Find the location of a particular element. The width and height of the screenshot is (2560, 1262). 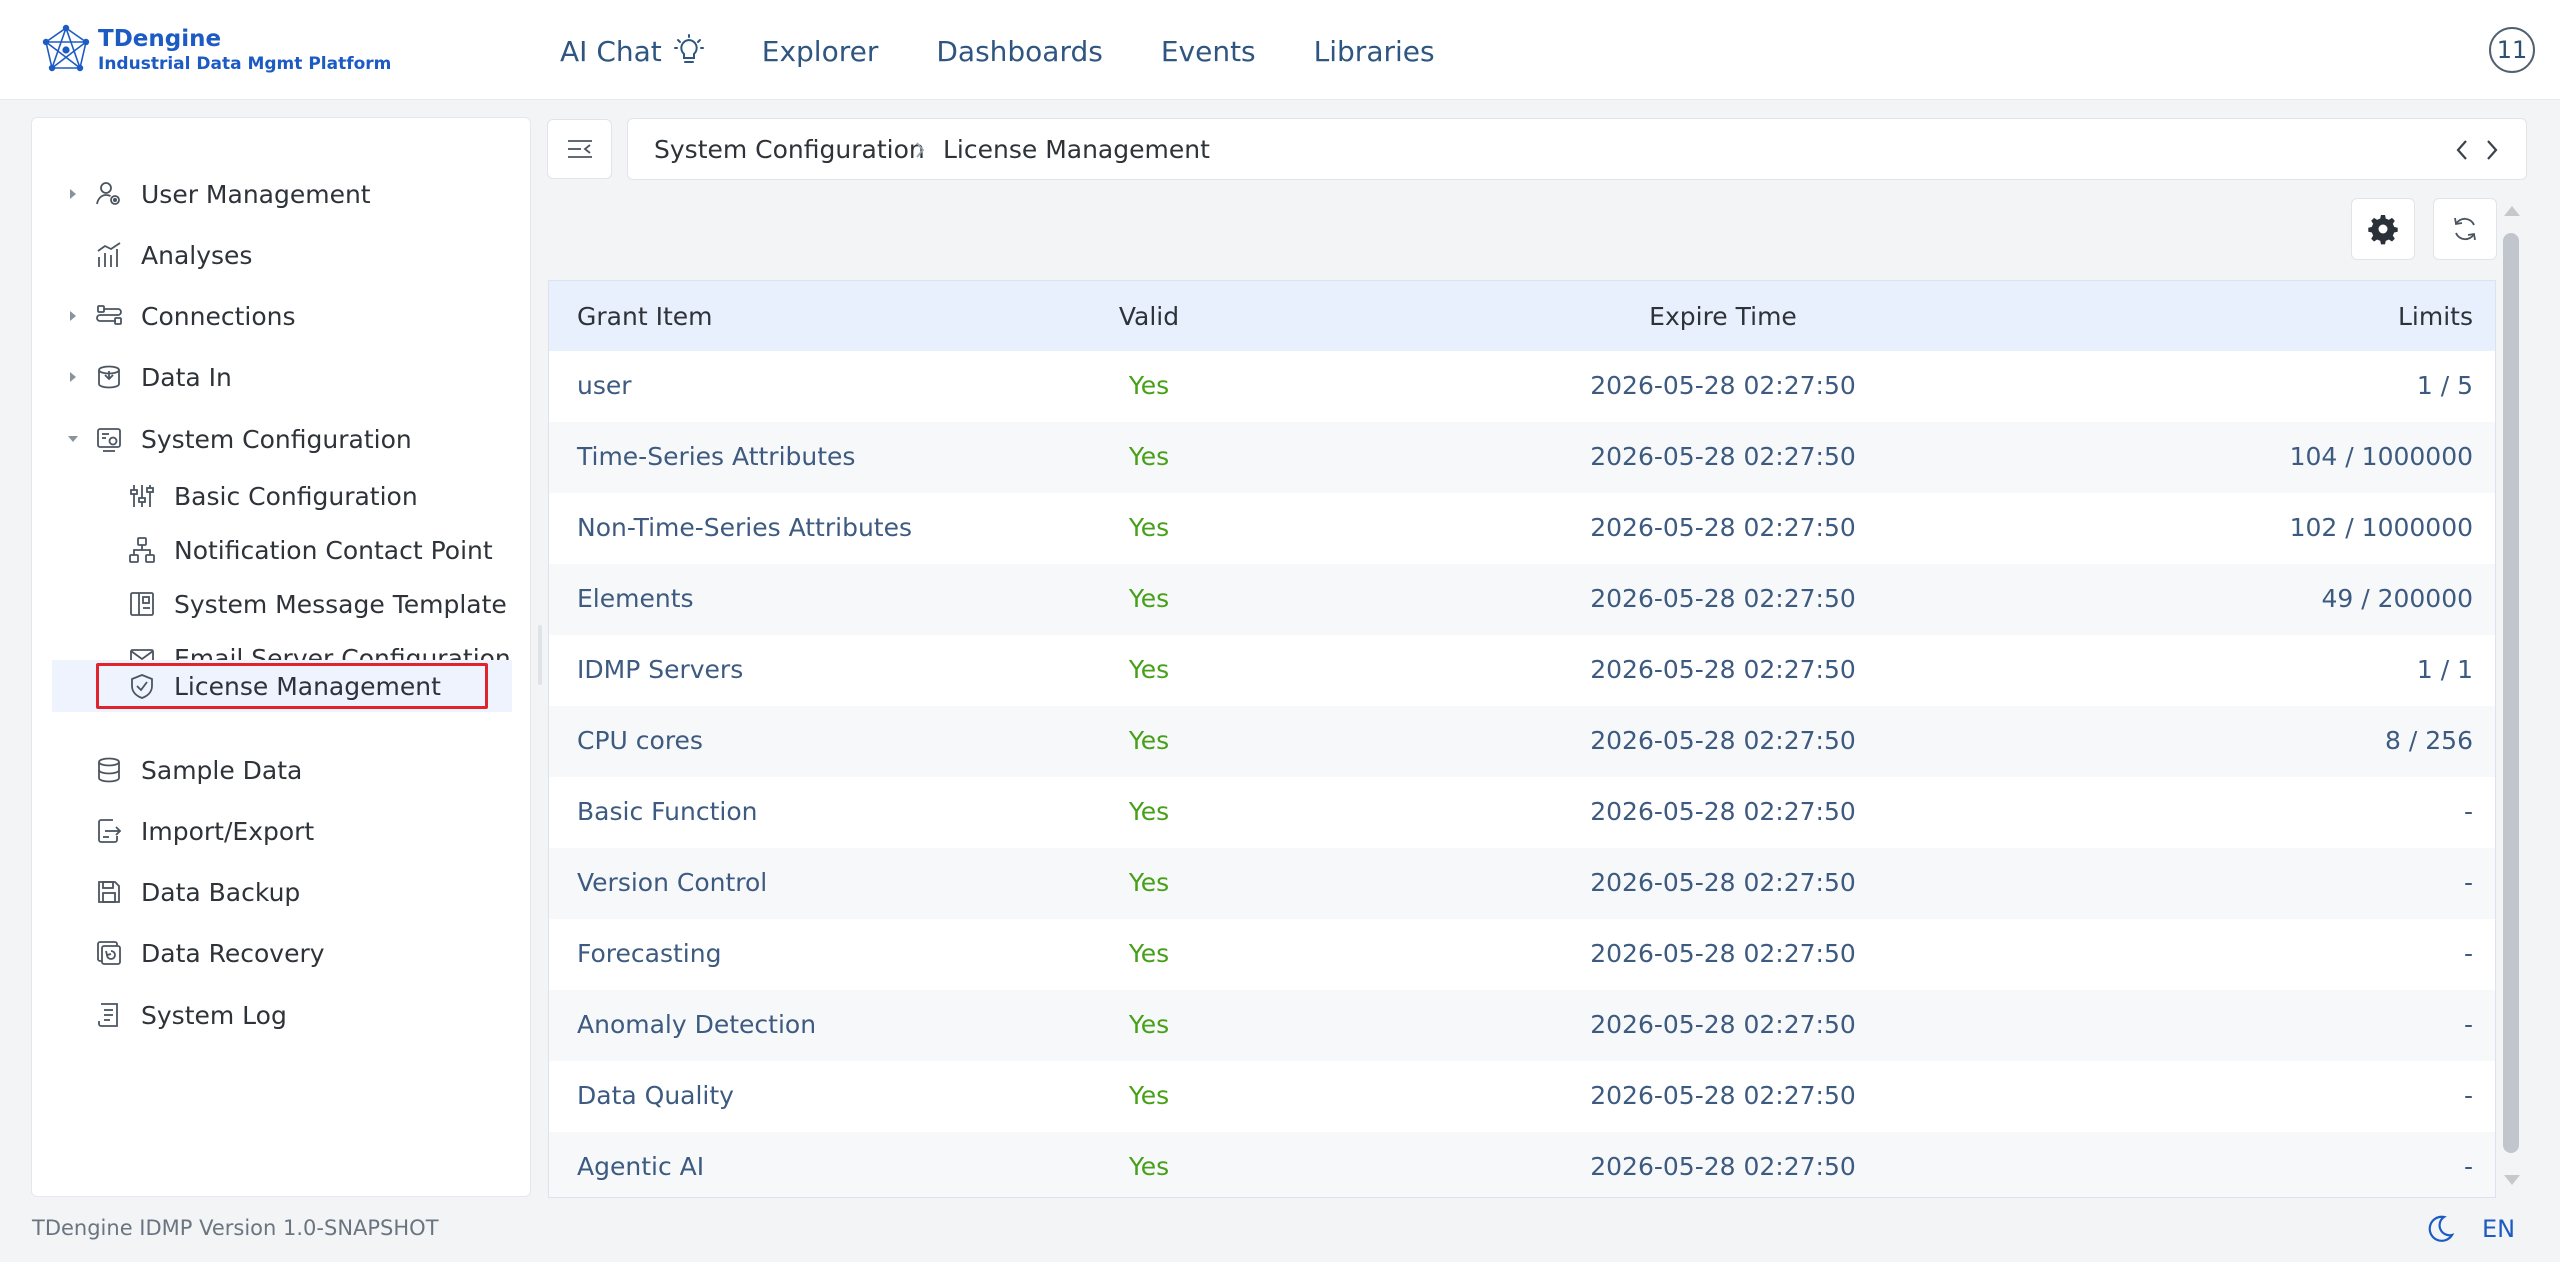

sidebar-item-label: License Management is located at coordinates (307, 686).